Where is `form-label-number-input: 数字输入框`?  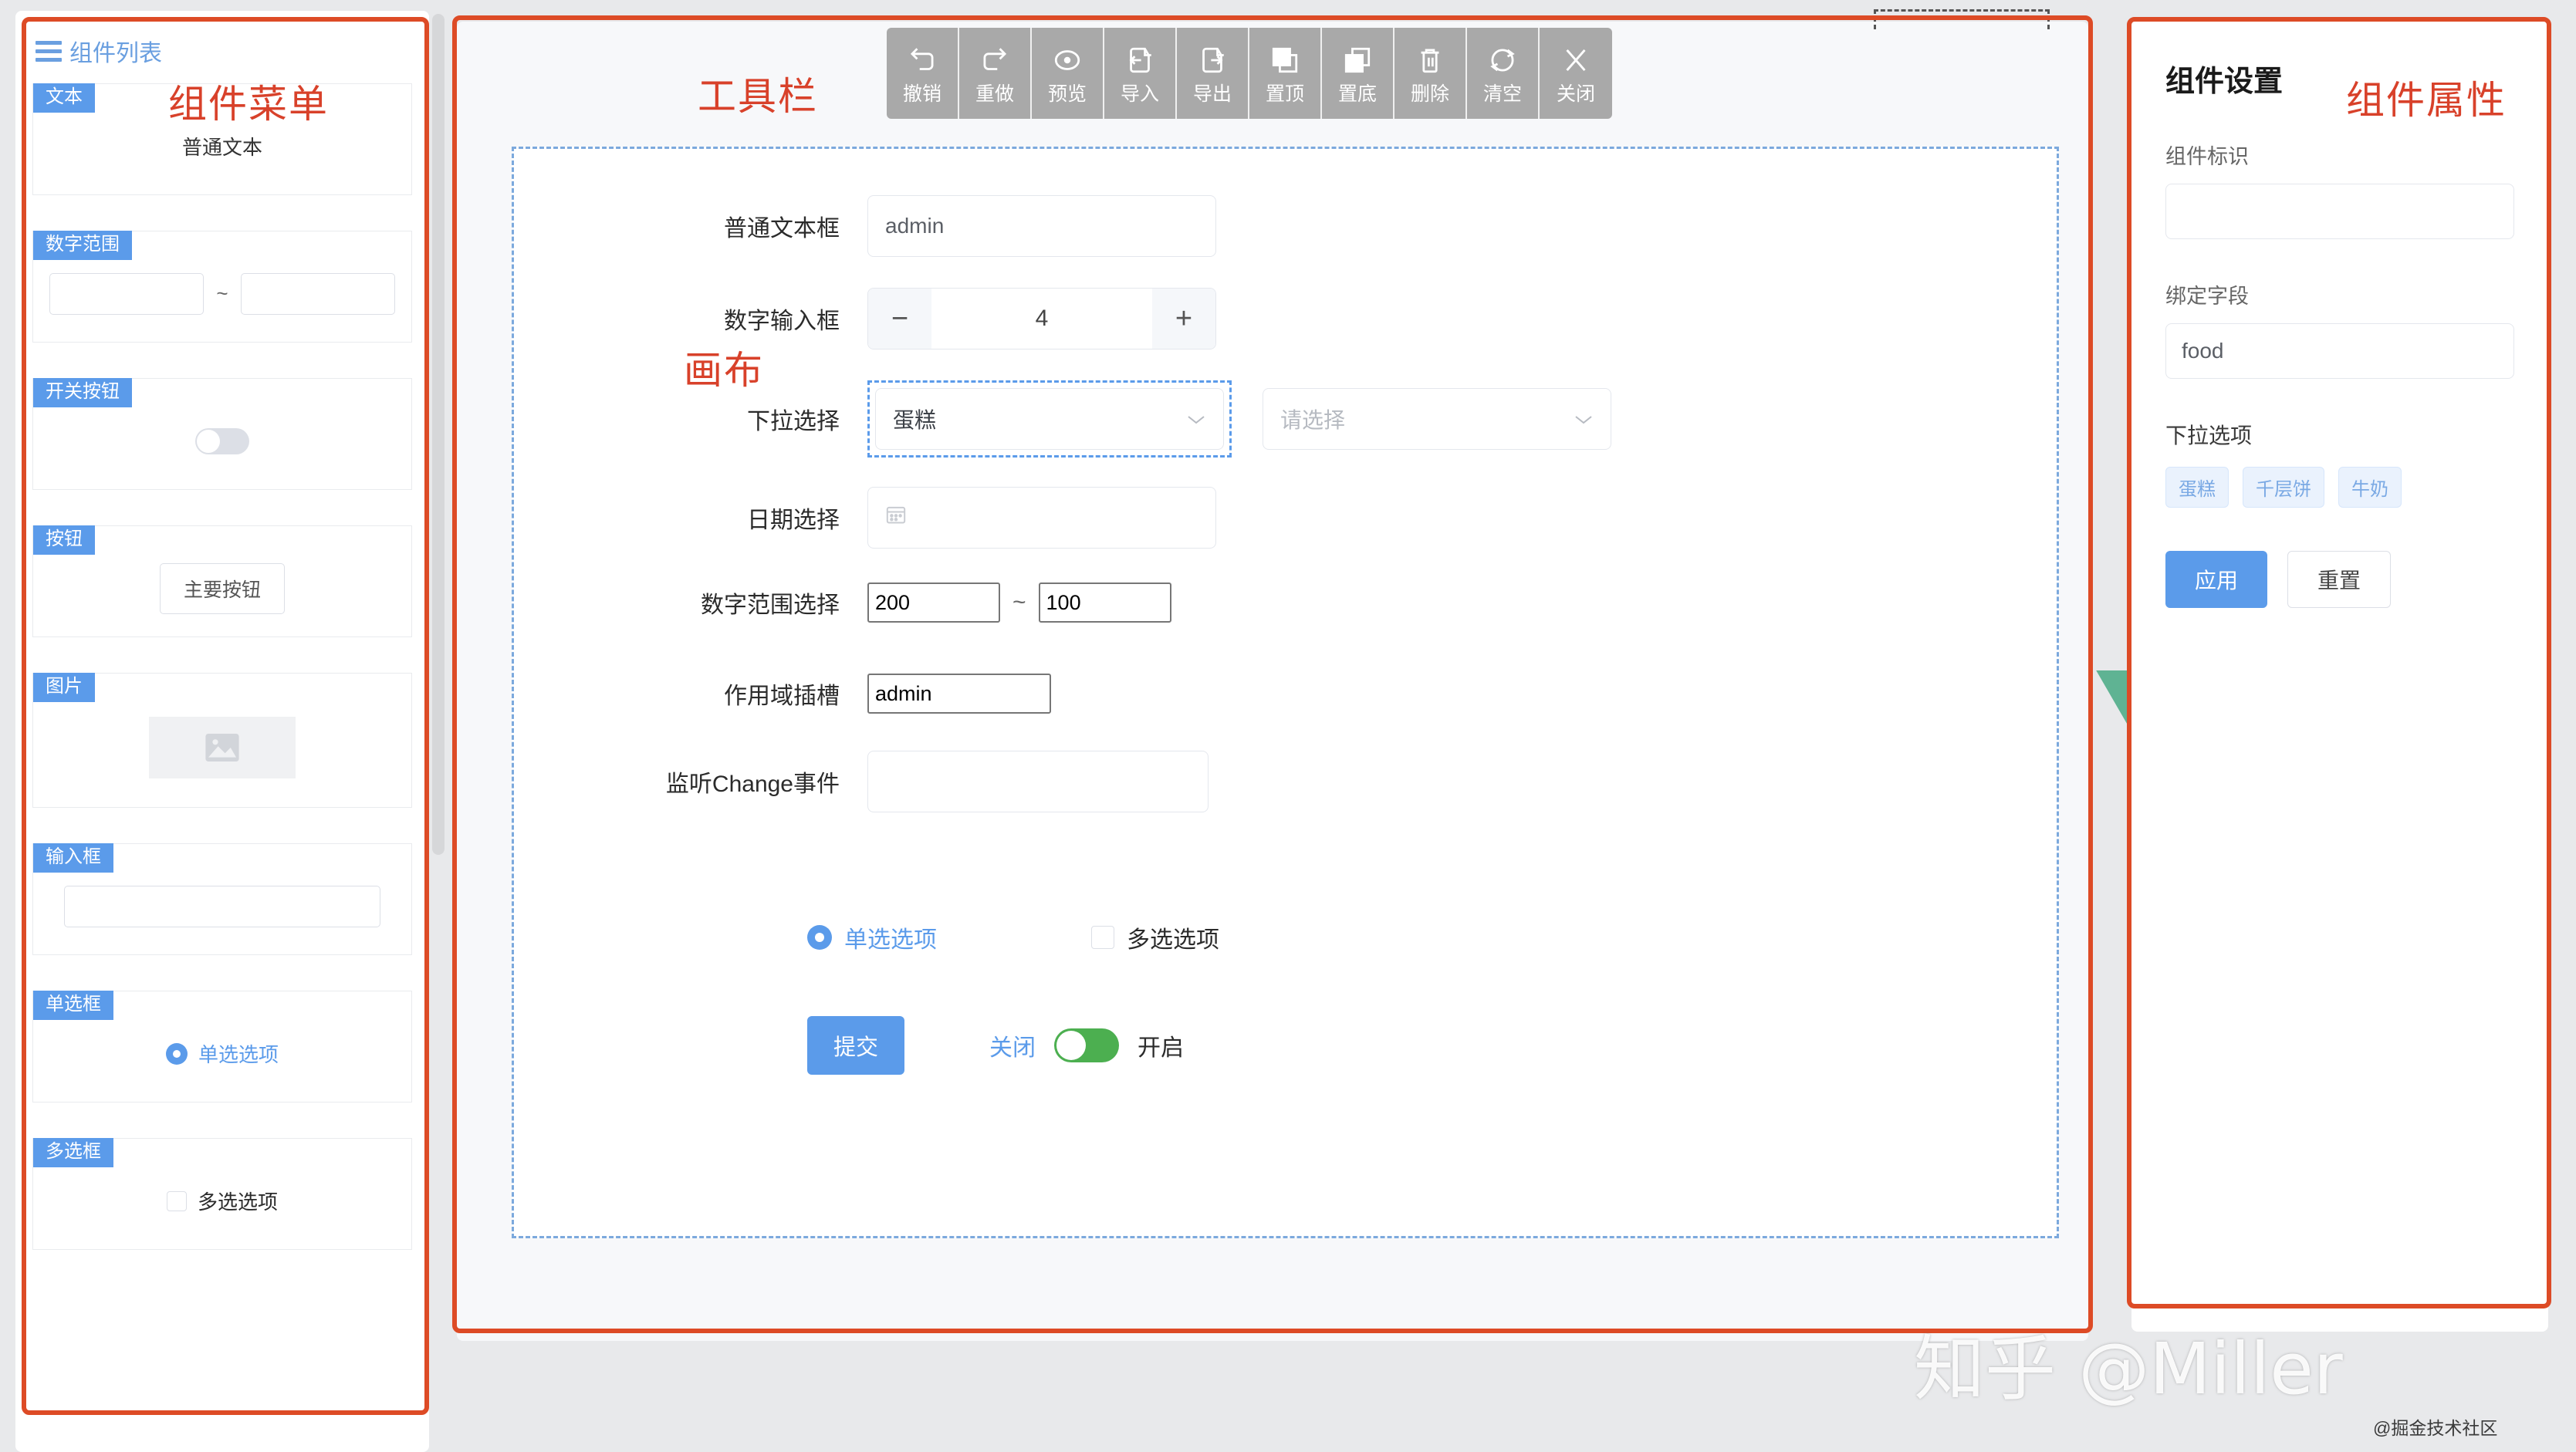
form-label-number-input: 数字输入框 is located at coordinates (782, 321).